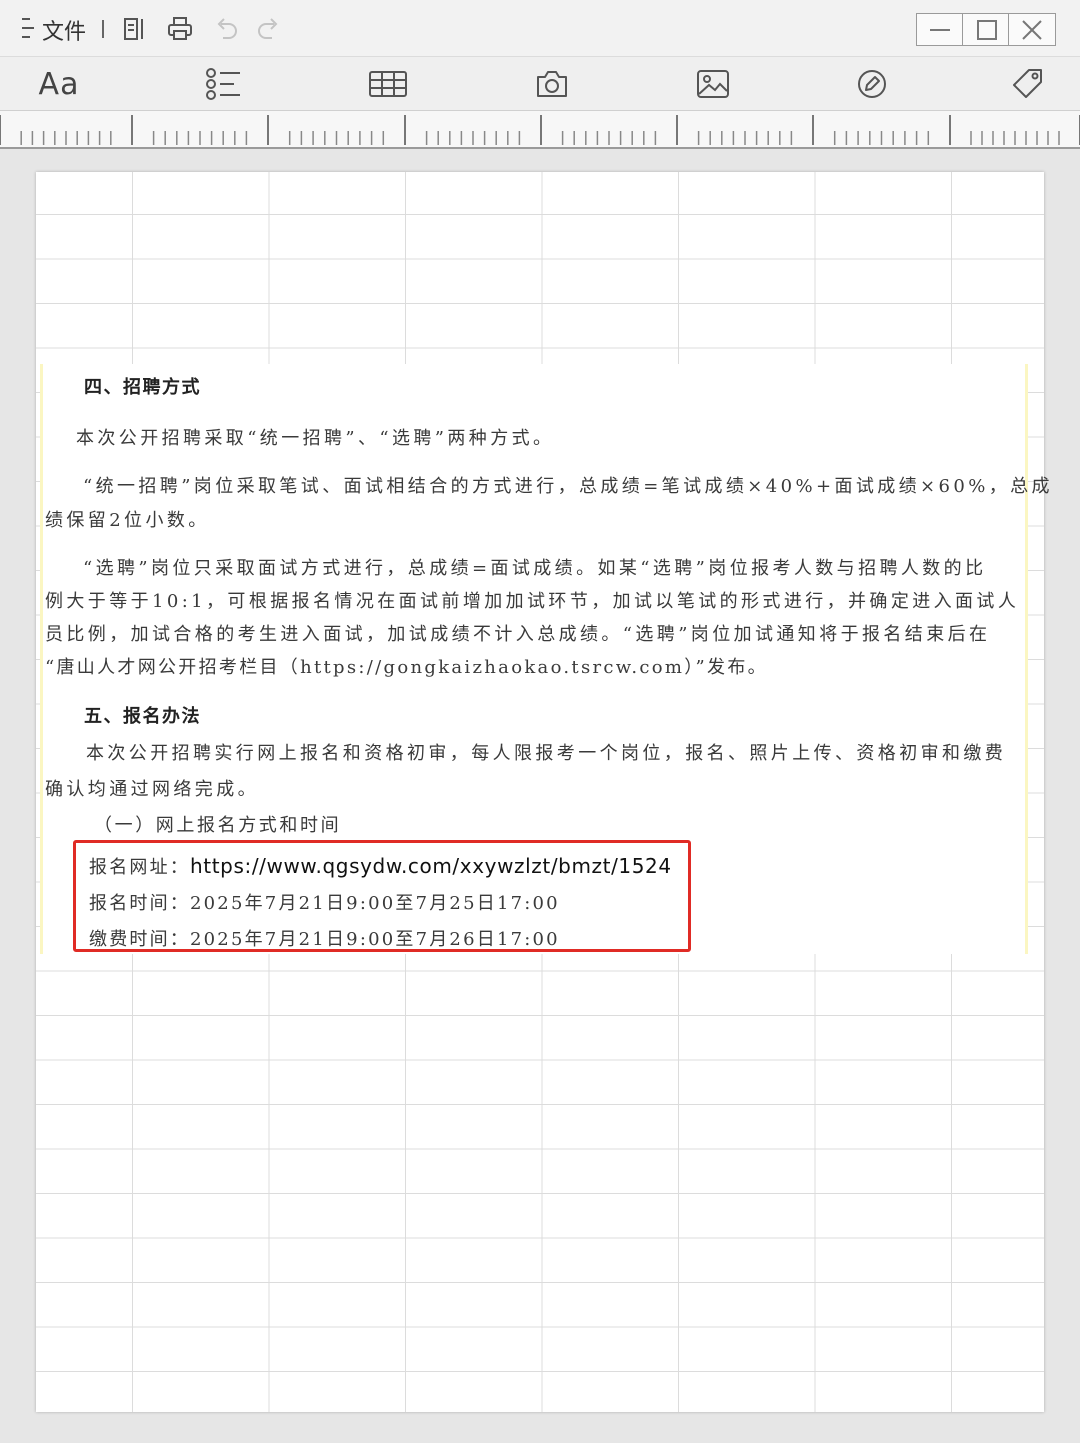 Image resolution: width=1080 pixels, height=1443 pixels. I want to click on redo-icon, so click(269, 29).